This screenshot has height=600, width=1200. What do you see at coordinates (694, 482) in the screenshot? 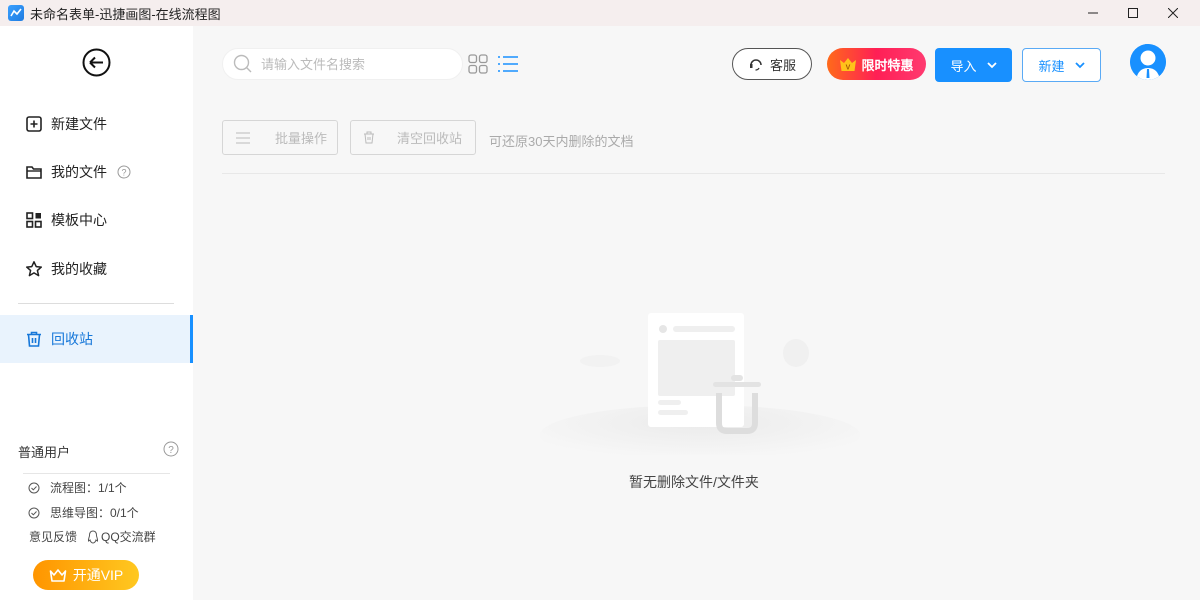
I see `empty-state-text: 暂无删除文件/文件夹` at bounding box center [694, 482].